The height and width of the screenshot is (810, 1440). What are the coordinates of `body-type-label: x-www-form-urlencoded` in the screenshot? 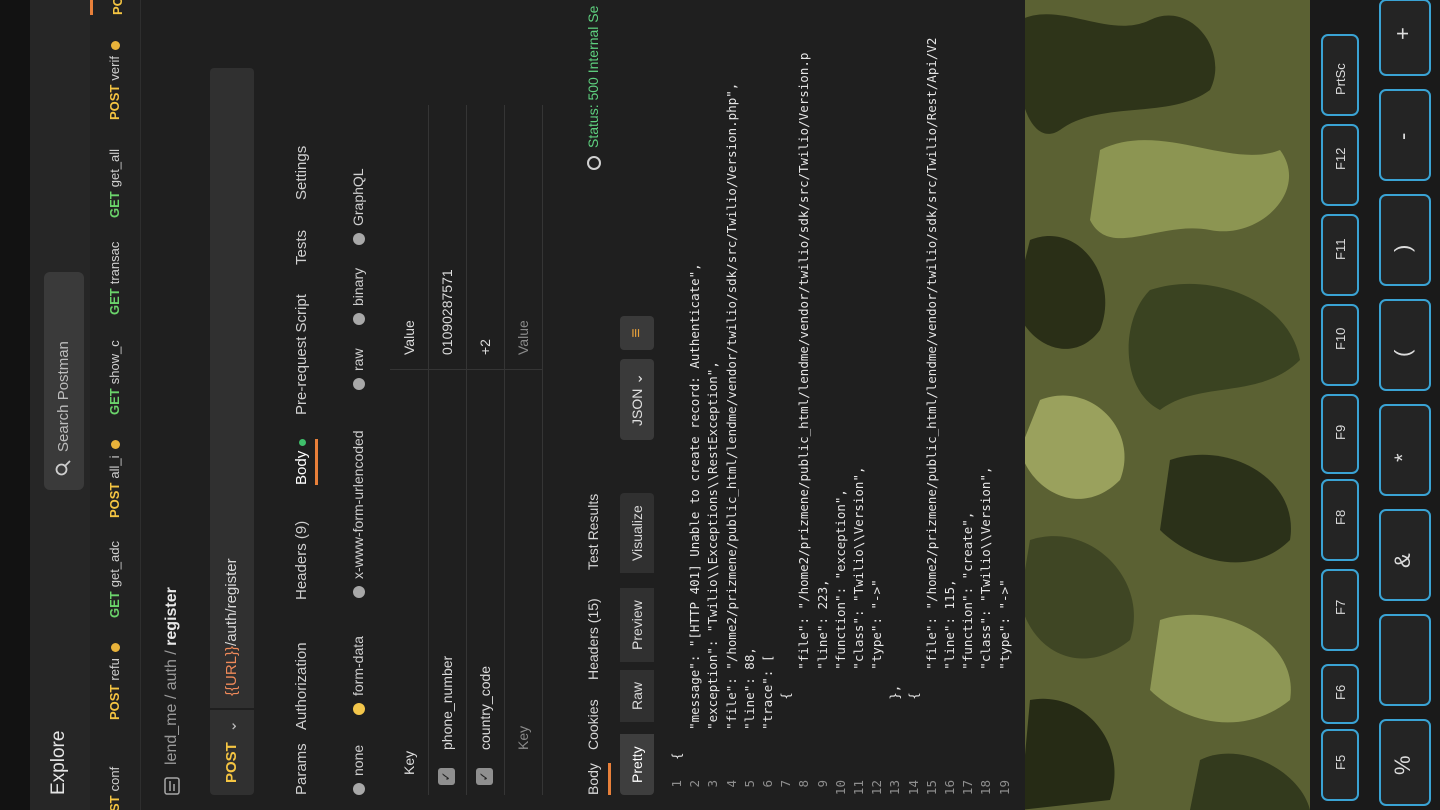 It's located at (358, 504).